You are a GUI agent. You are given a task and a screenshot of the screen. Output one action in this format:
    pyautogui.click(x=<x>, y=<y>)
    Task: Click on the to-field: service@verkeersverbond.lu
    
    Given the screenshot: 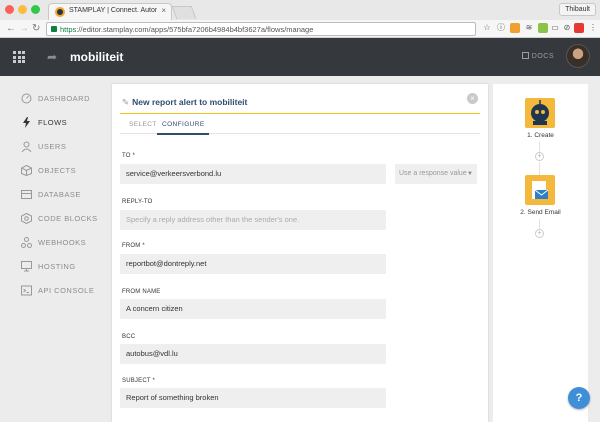 What is the action you would take?
    pyautogui.click(x=253, y=174)
    